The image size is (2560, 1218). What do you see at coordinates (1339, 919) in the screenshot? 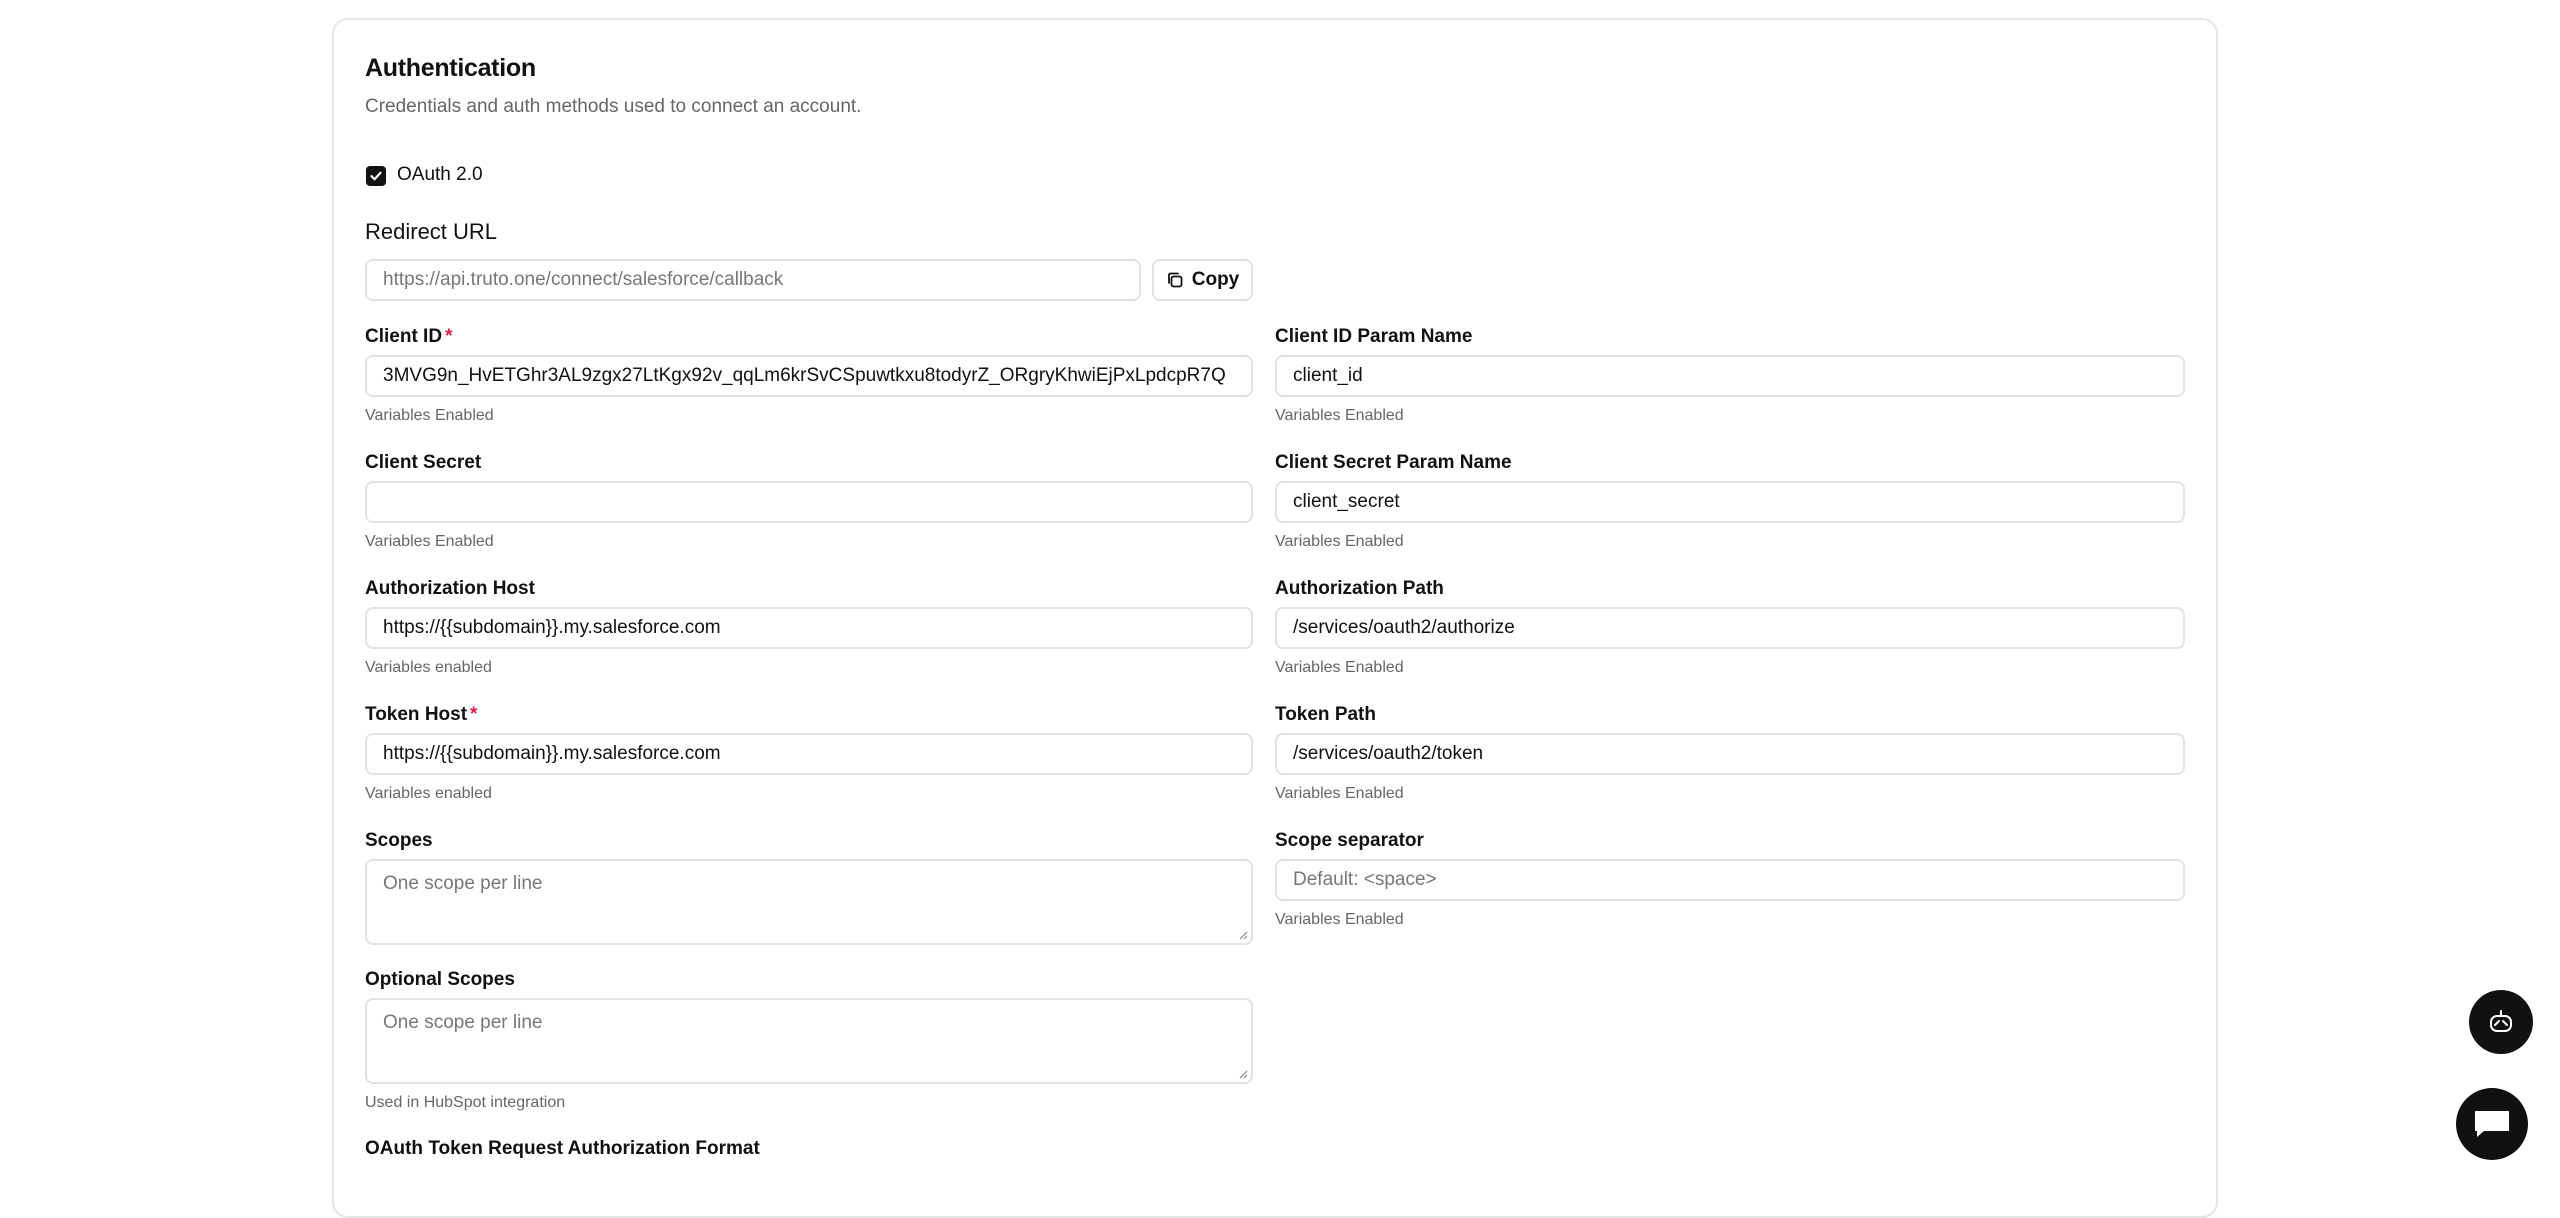
I see `scope-separator-help: Variables Enabled` at bounding box center [1339, 919].